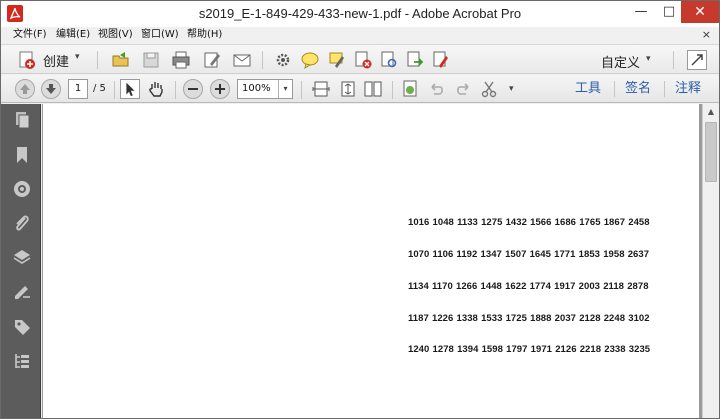  I want to click on previous-page-button, so click(25, 89).